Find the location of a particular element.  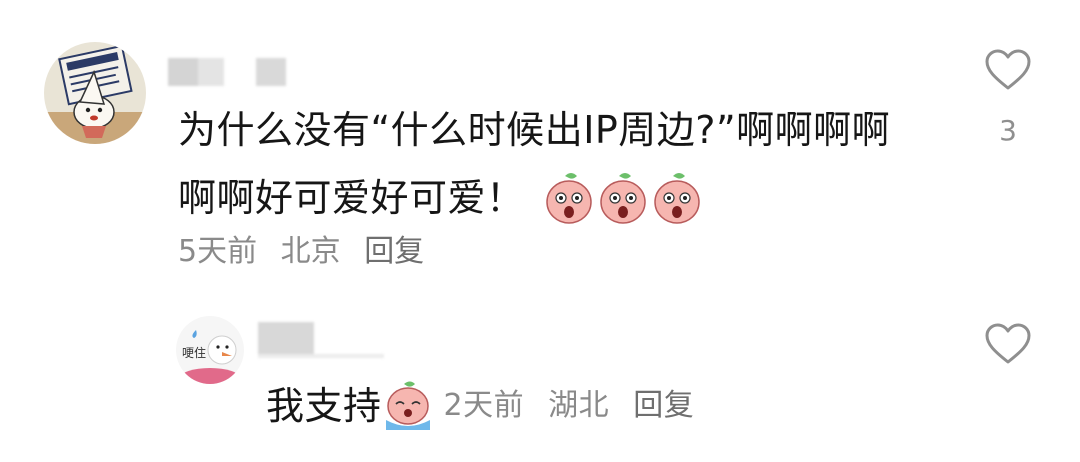

avatar-image is located at coordinates (95, 93).